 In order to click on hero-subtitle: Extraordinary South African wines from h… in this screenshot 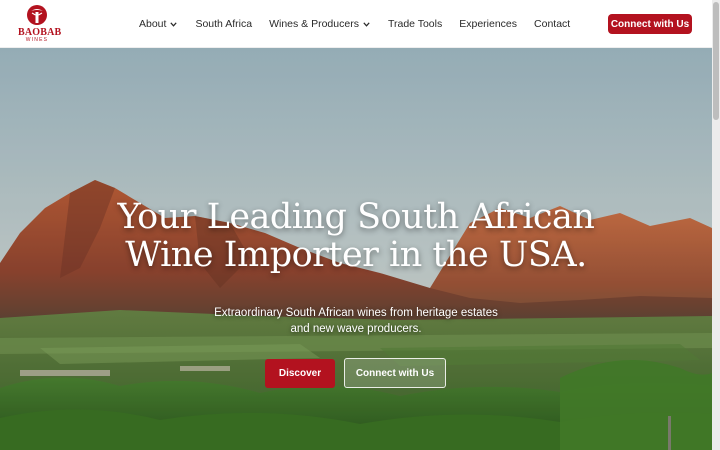, I will do `click(356, 321)`.